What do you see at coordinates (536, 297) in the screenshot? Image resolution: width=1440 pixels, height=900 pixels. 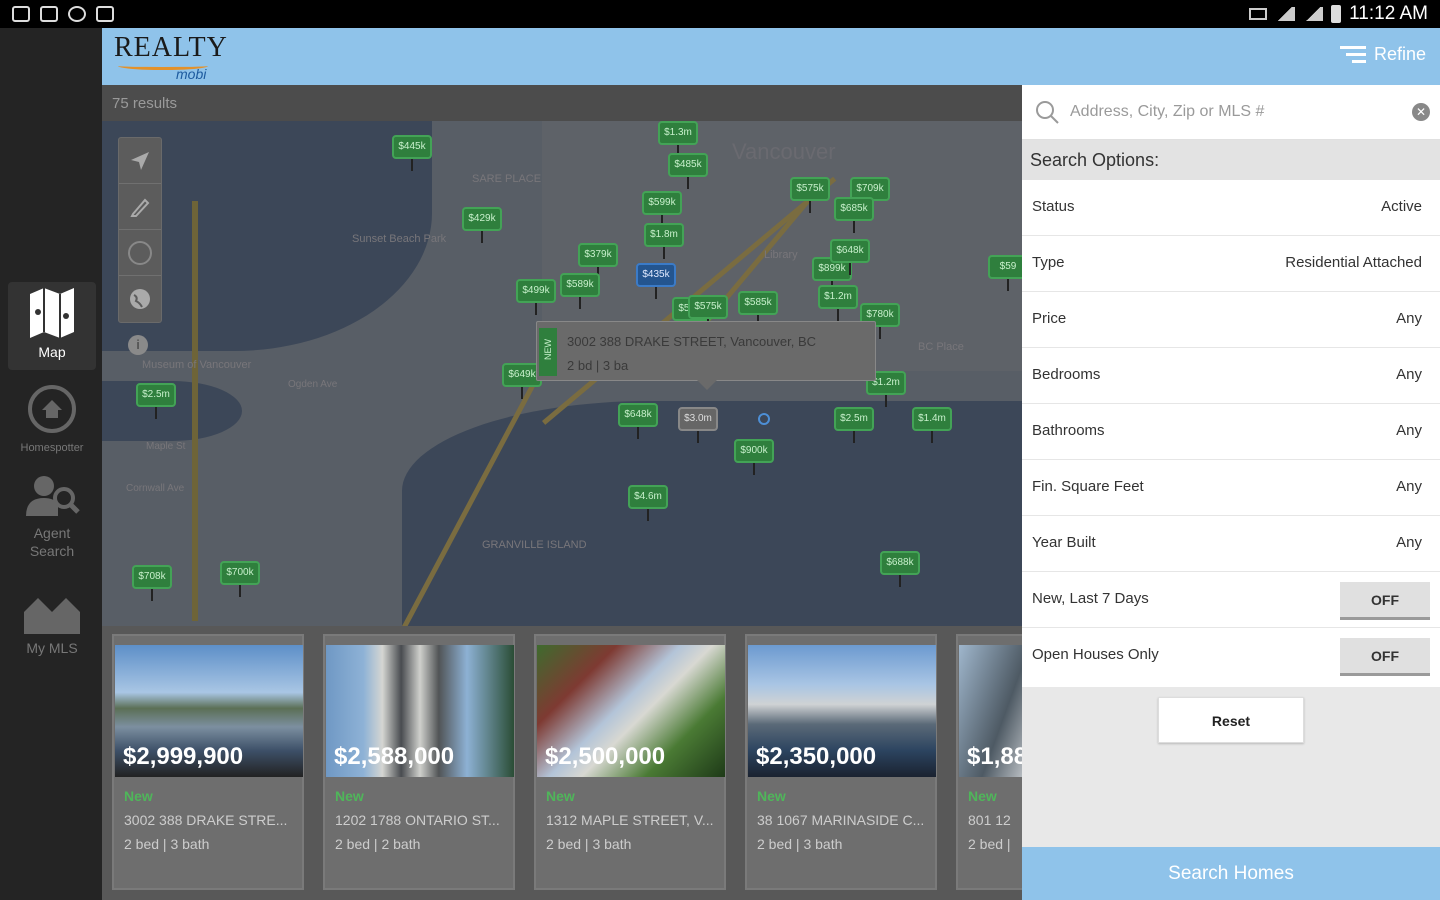 I see `price-pin: $499k` at bounding box center [536, 297].